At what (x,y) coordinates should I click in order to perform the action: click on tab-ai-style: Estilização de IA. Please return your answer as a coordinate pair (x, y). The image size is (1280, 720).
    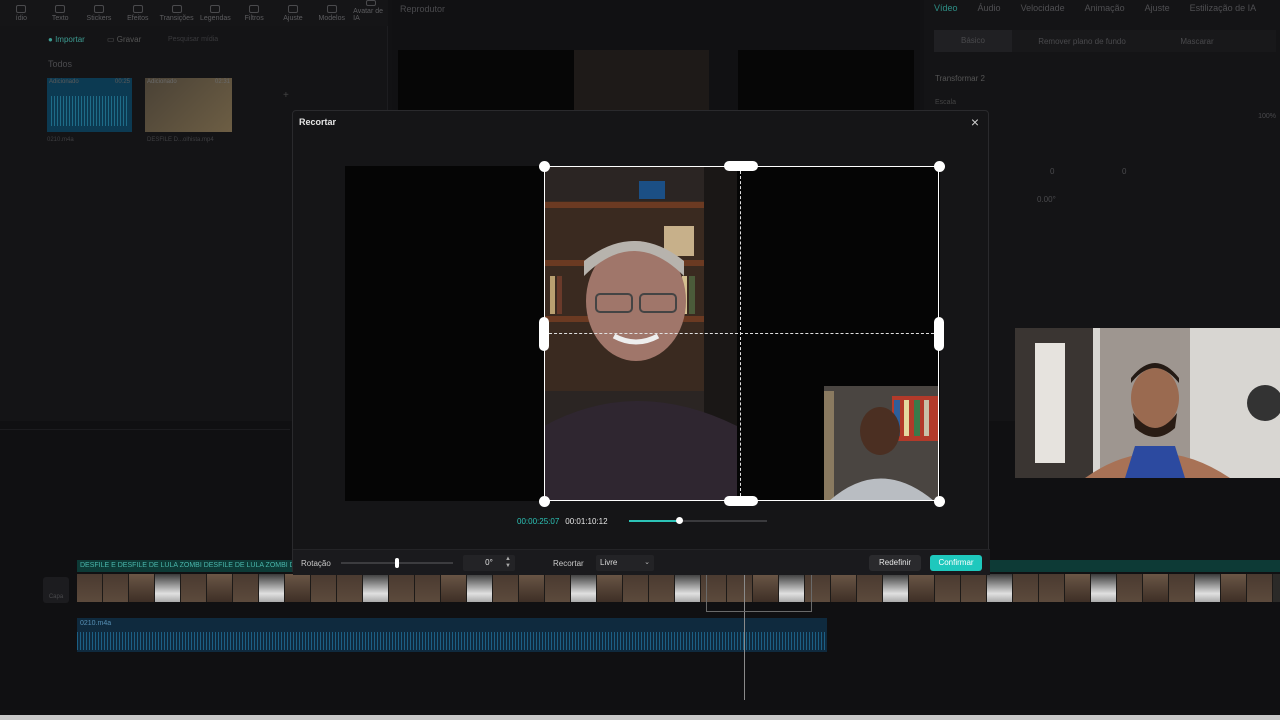
    Looking at the image, I should click on (1223, 8).